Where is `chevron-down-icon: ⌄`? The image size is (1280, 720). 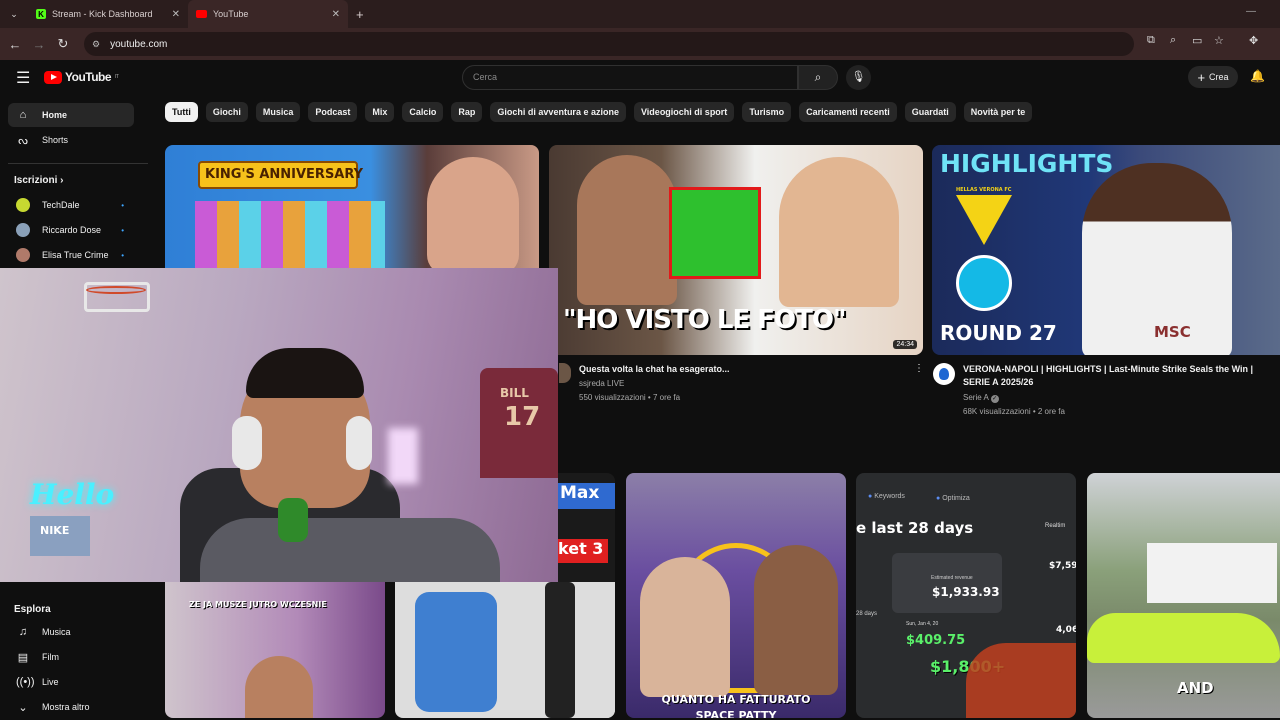
chevron-down-icon: ⌄ is located at coordinates (23, 707).